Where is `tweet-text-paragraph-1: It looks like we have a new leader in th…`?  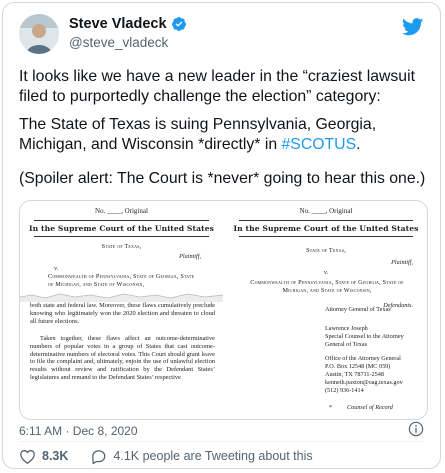
tweet-text-paragraph-1: It looks like we have a new leader in th… is located at coordinates (217, 86).